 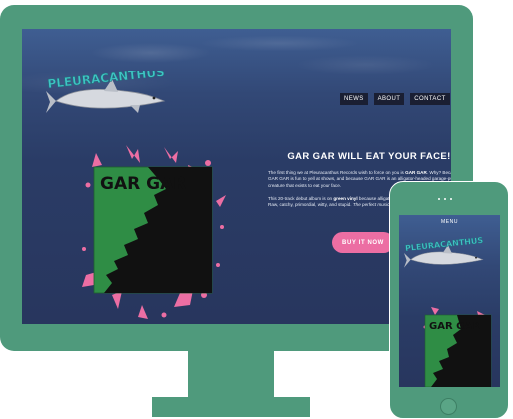 I want to click on mobile-menu-button: MENU, so click(x=449, y=222).